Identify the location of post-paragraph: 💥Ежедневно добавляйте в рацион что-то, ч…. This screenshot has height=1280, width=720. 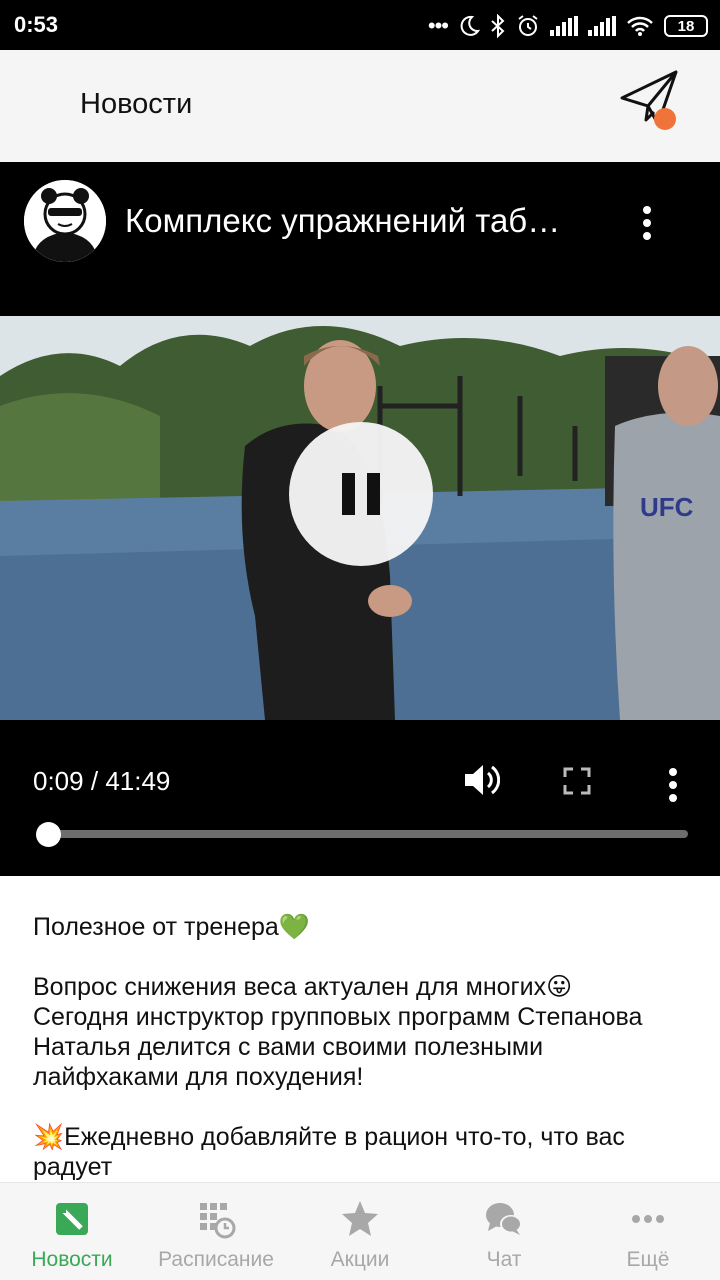
(329, 1152).